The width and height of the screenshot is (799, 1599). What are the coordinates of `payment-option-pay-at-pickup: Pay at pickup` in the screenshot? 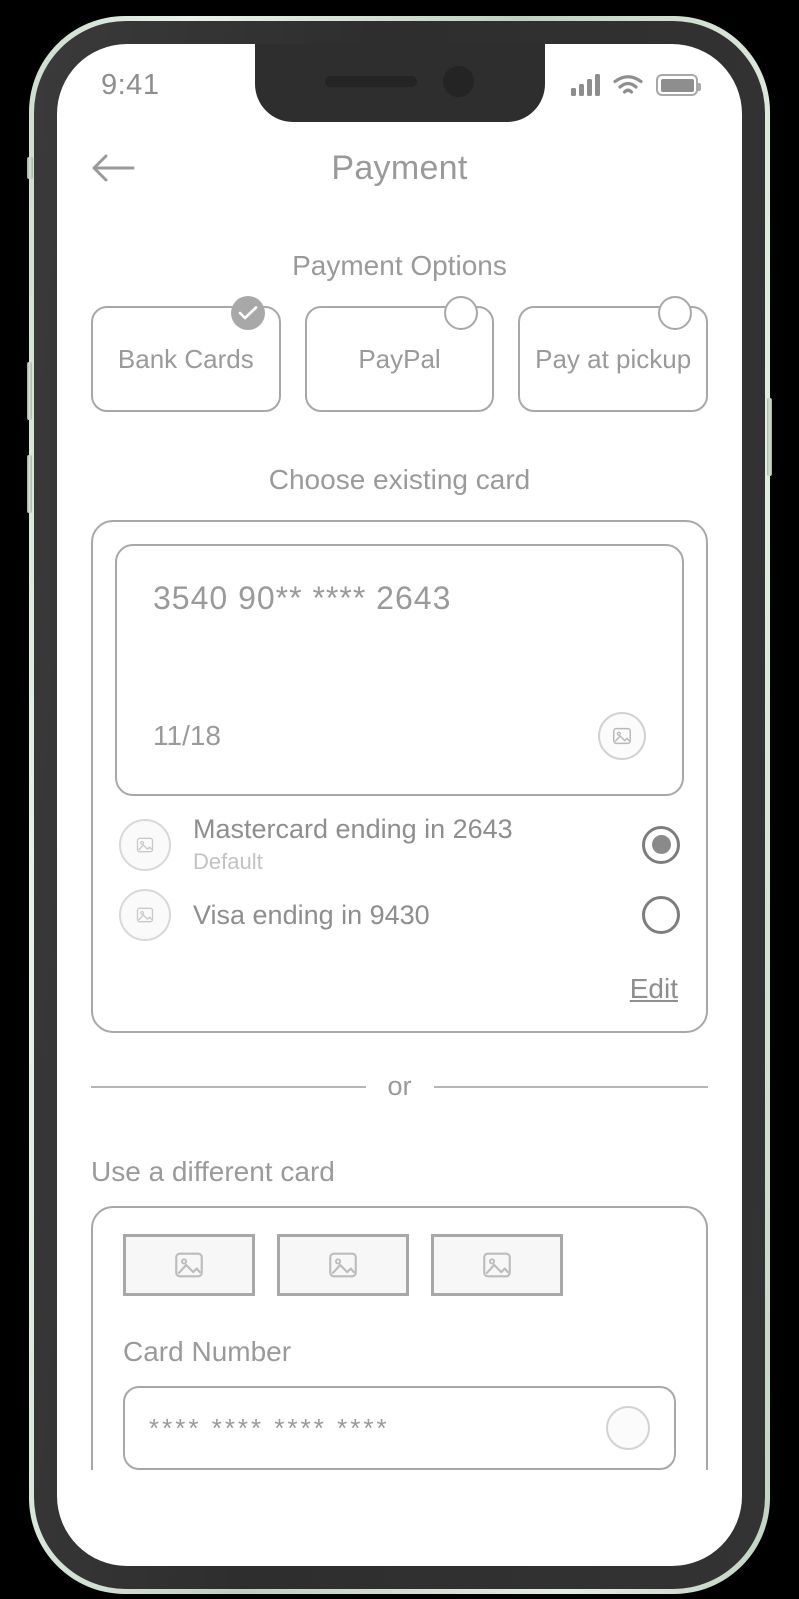 It's located at (613, 354).